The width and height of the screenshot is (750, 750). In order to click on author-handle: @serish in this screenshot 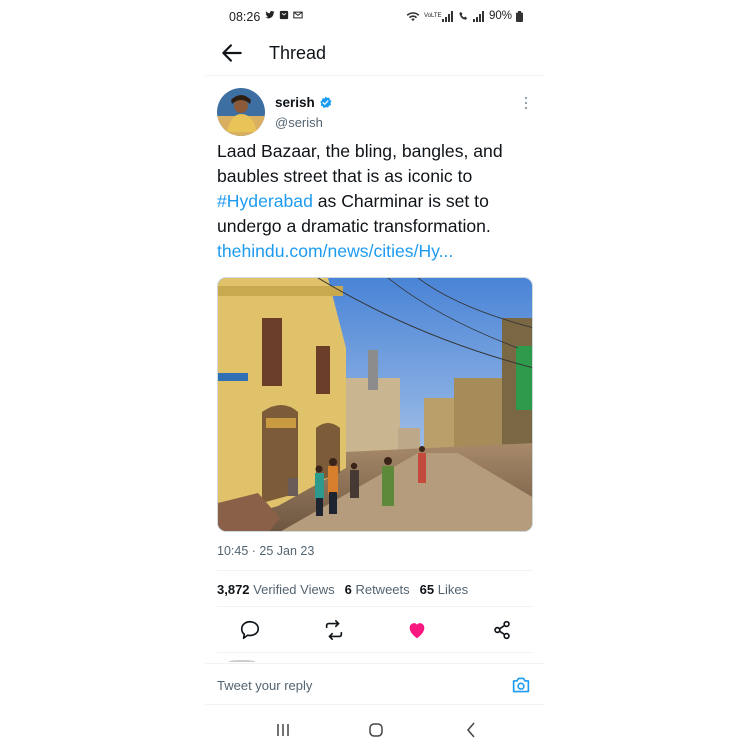, I will do `click(299, 122)`.